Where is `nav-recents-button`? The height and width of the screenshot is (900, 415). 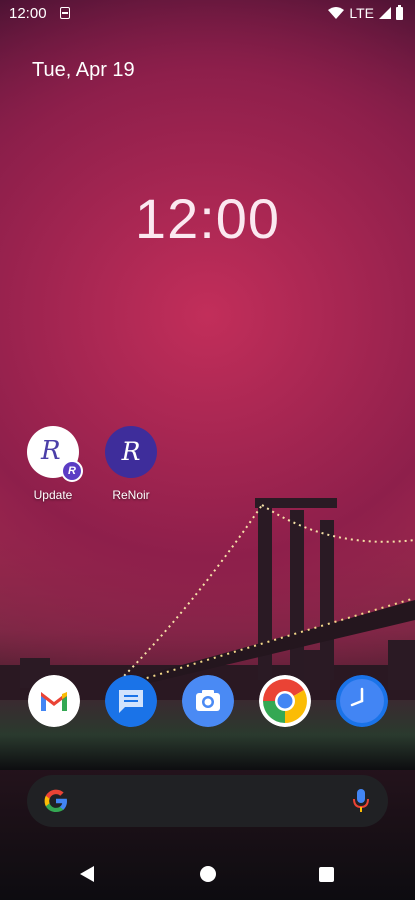
nav-recents-button is located at coordinates (326, 874).